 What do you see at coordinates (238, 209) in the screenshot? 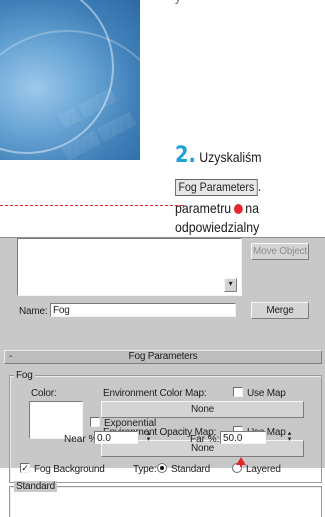
I see `reference-dot-icon` at bounding box center [238, 209].